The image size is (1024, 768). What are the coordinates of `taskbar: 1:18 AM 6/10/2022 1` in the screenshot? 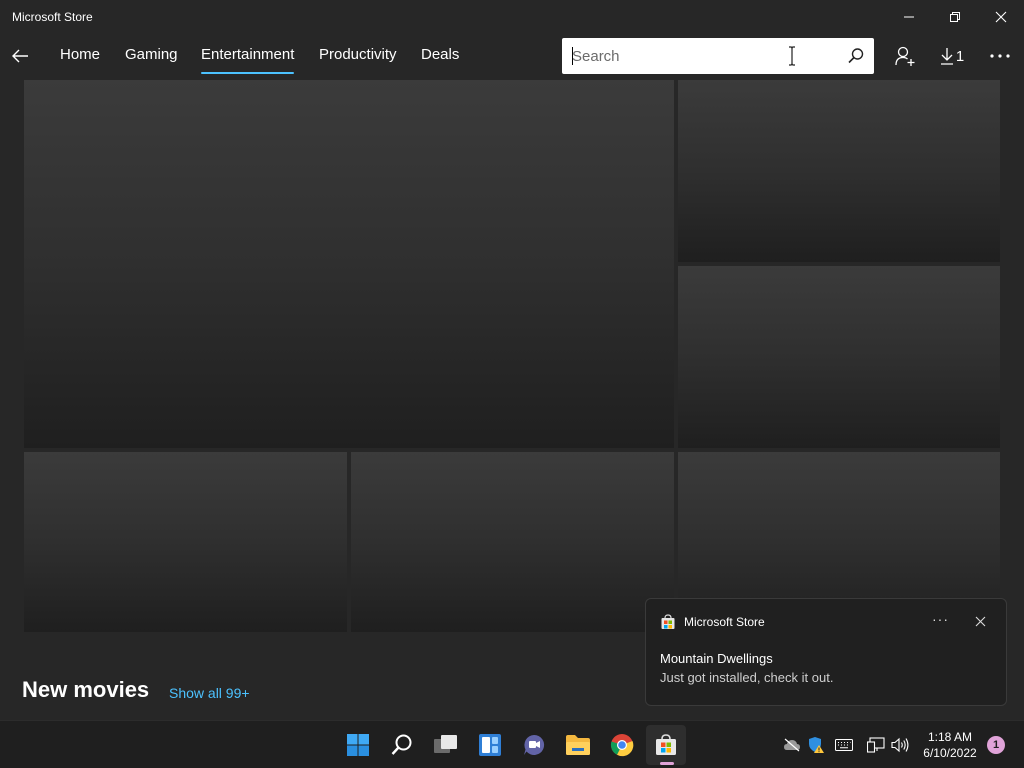 It's located at (512, 744).